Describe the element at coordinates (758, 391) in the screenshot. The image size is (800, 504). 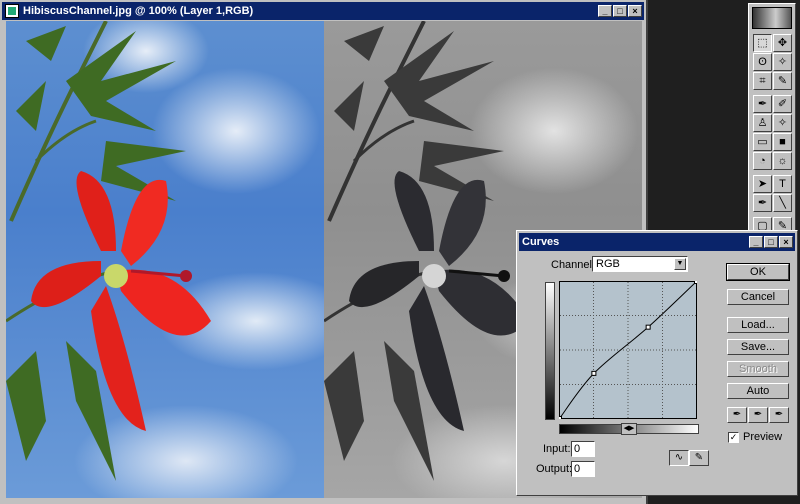
I see `auto-button: Auto` at that location.